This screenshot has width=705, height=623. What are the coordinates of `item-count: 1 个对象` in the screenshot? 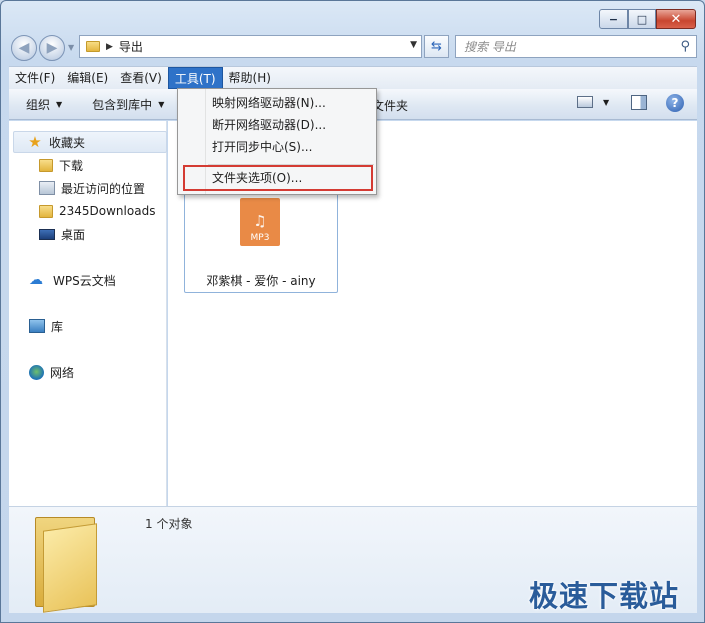 It's located at (169, 524).